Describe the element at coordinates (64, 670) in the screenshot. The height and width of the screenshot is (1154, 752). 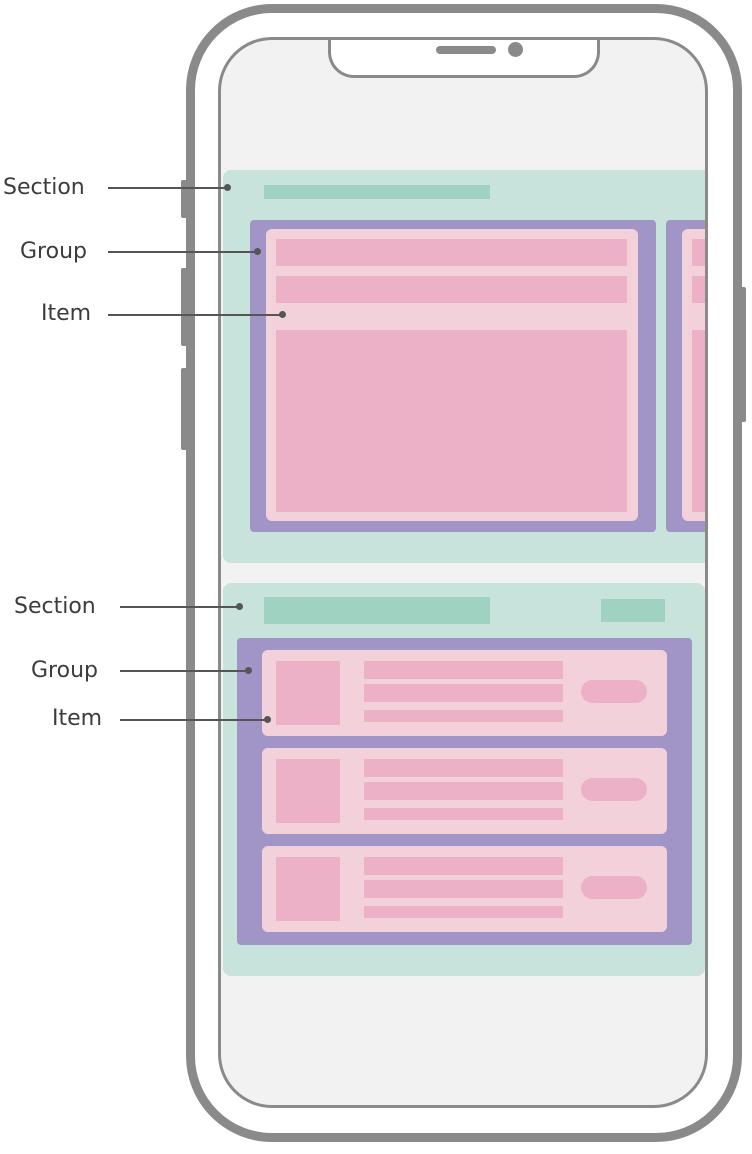
I see `label-group-2: Group` at that location.